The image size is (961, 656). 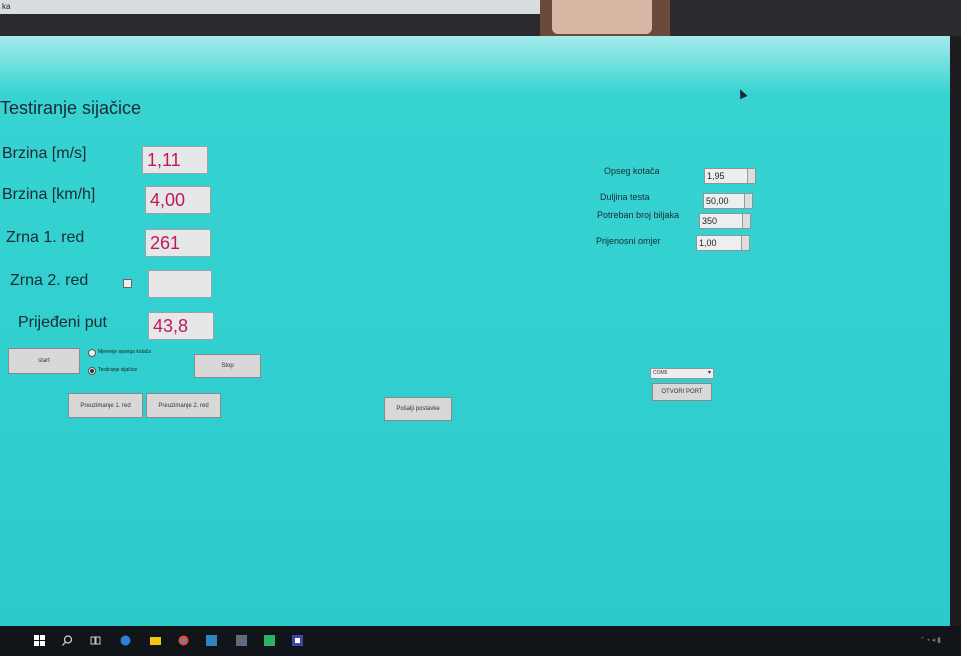 I want to click on chevron-down-icon: ▾, so click(x=709, y=373).